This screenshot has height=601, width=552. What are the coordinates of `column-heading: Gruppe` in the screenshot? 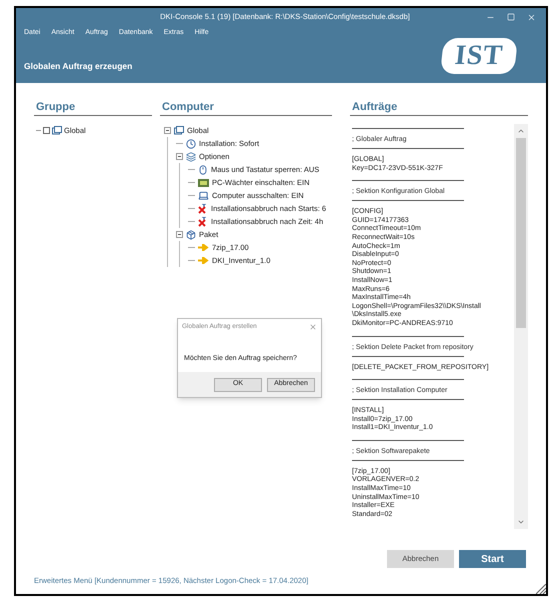 It's located at (56, 107).